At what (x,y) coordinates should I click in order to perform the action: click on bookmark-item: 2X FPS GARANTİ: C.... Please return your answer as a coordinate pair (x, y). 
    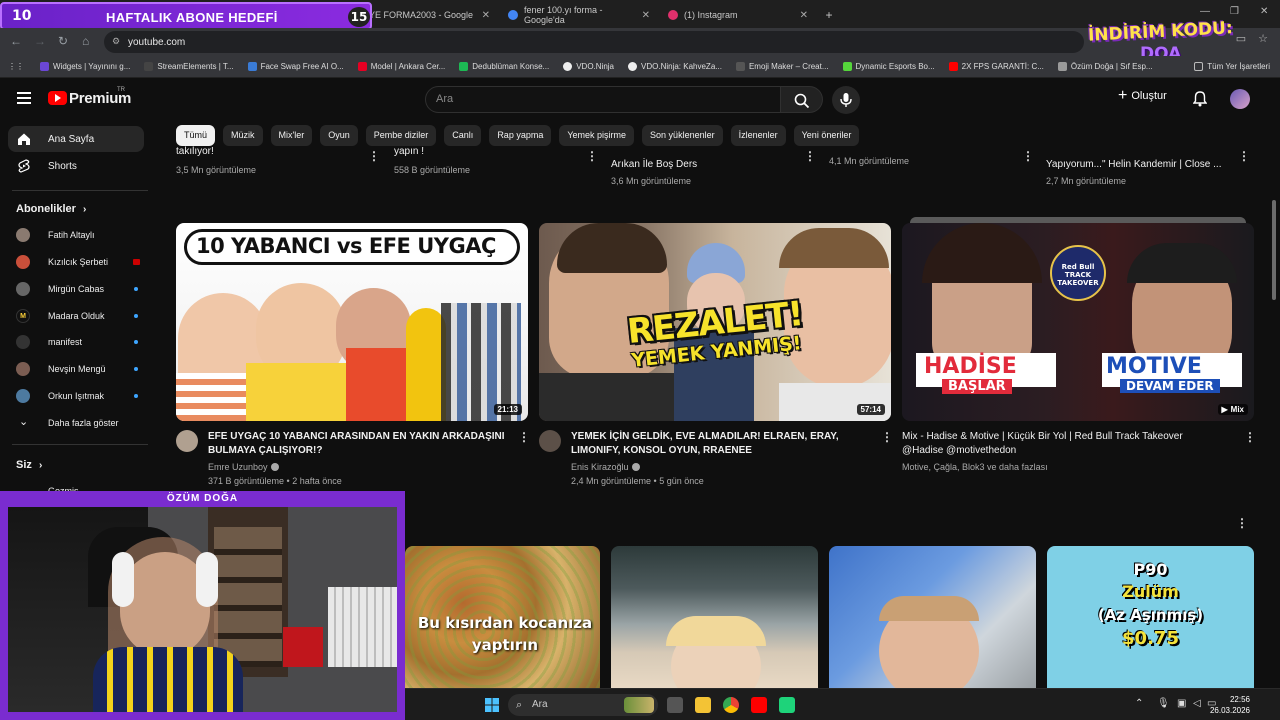
    Looking at the image, I should click on (996, 66).